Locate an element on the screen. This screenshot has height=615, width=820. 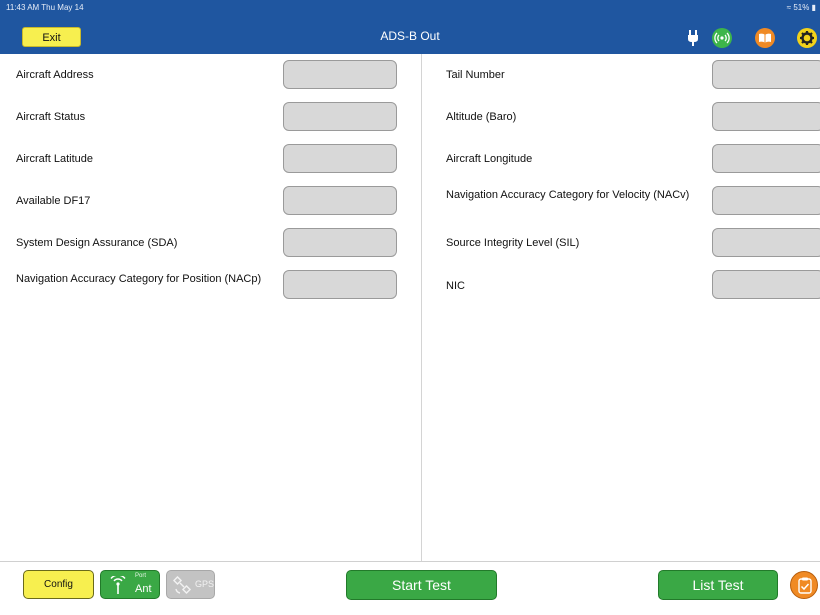
sda-field is located at coordinates (340, 242).